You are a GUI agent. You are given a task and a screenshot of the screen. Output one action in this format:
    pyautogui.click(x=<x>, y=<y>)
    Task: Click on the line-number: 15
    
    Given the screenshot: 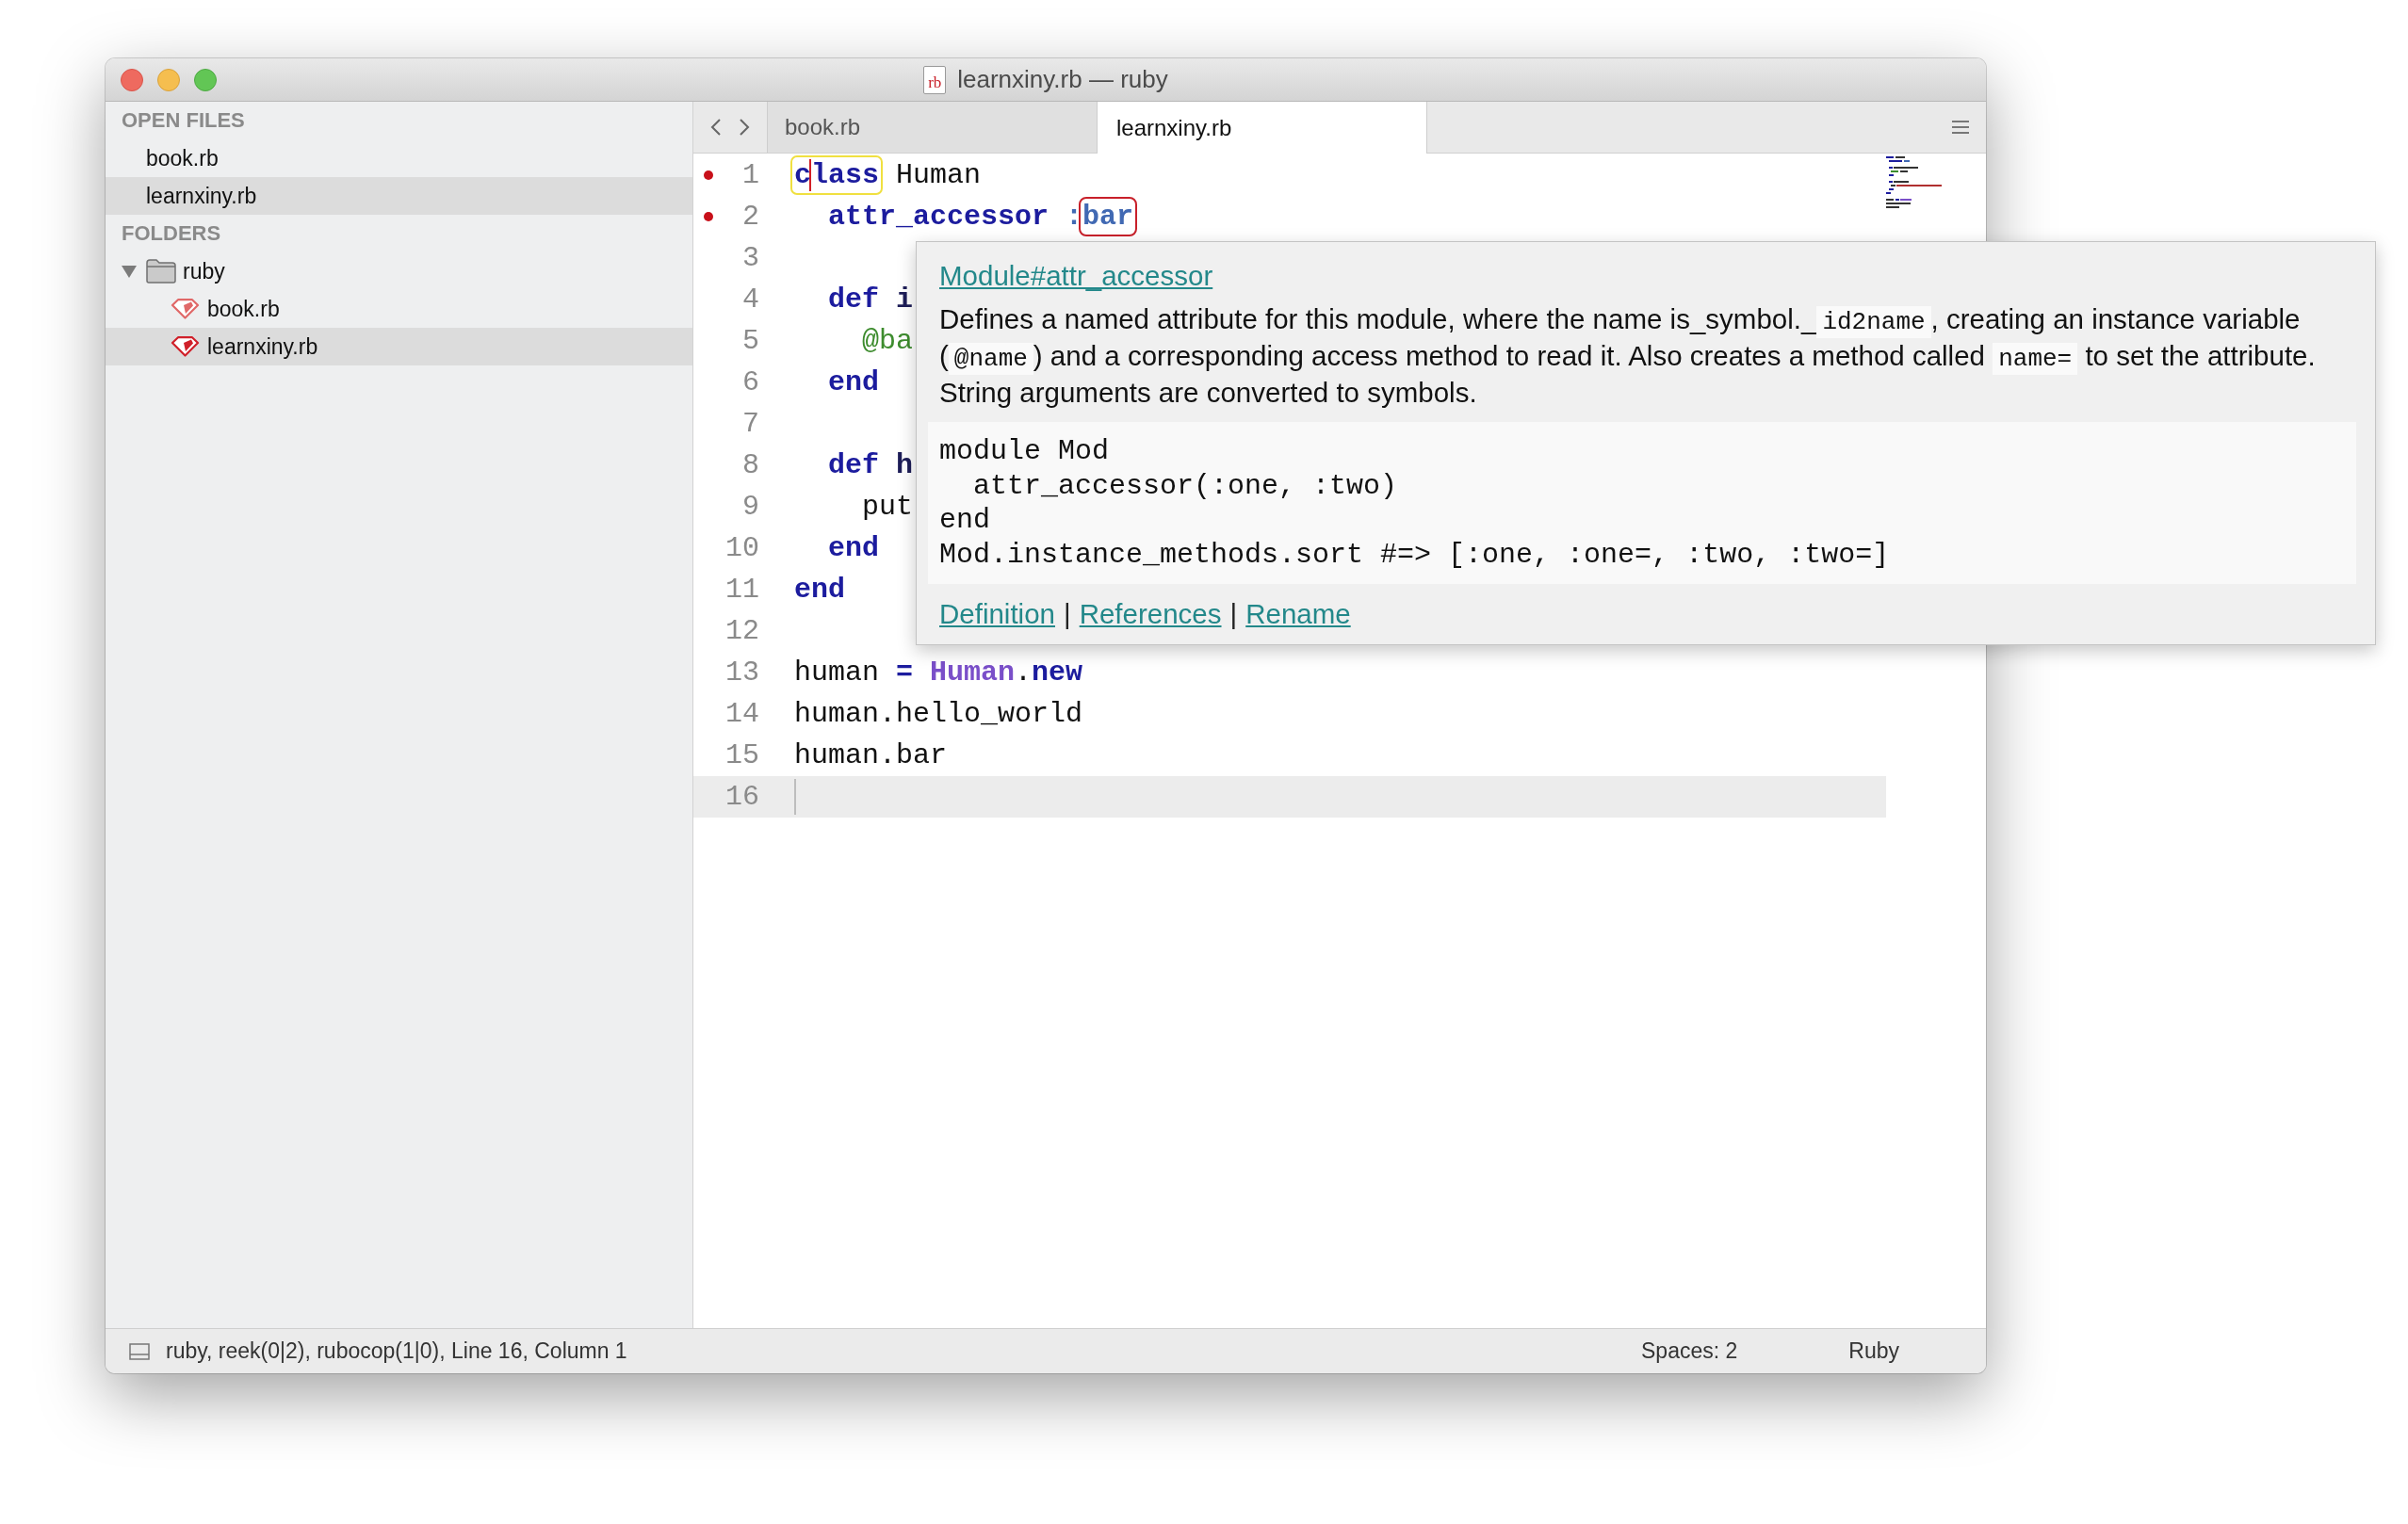 What is the action you would take?
    pyautogui.click(x=742, y=755)
    